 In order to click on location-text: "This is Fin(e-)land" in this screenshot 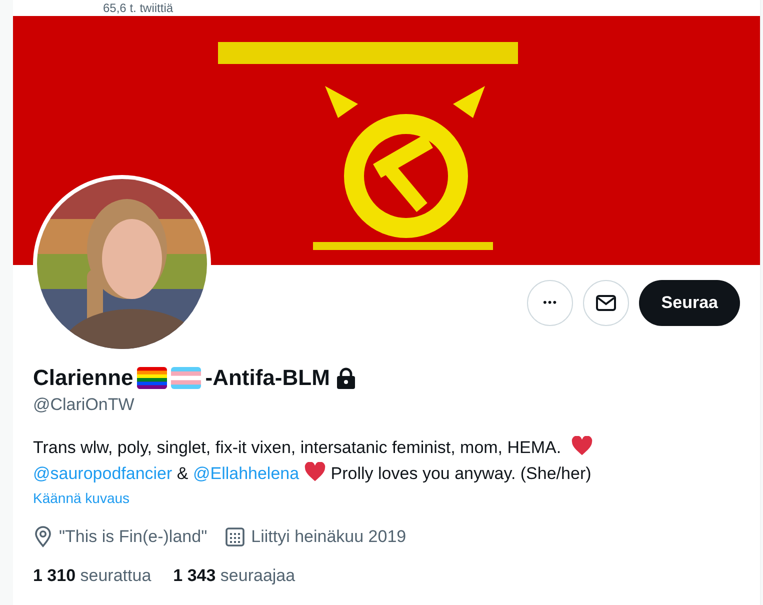, I will do `click(133, 537)`.